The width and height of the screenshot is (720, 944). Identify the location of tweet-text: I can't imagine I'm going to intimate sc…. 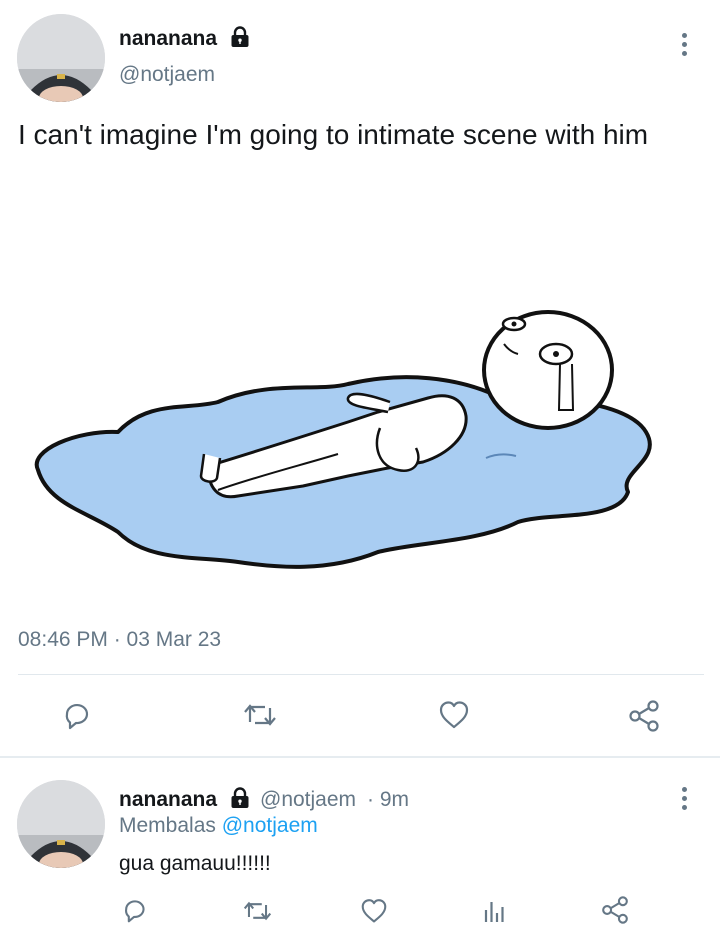
(333, 134).